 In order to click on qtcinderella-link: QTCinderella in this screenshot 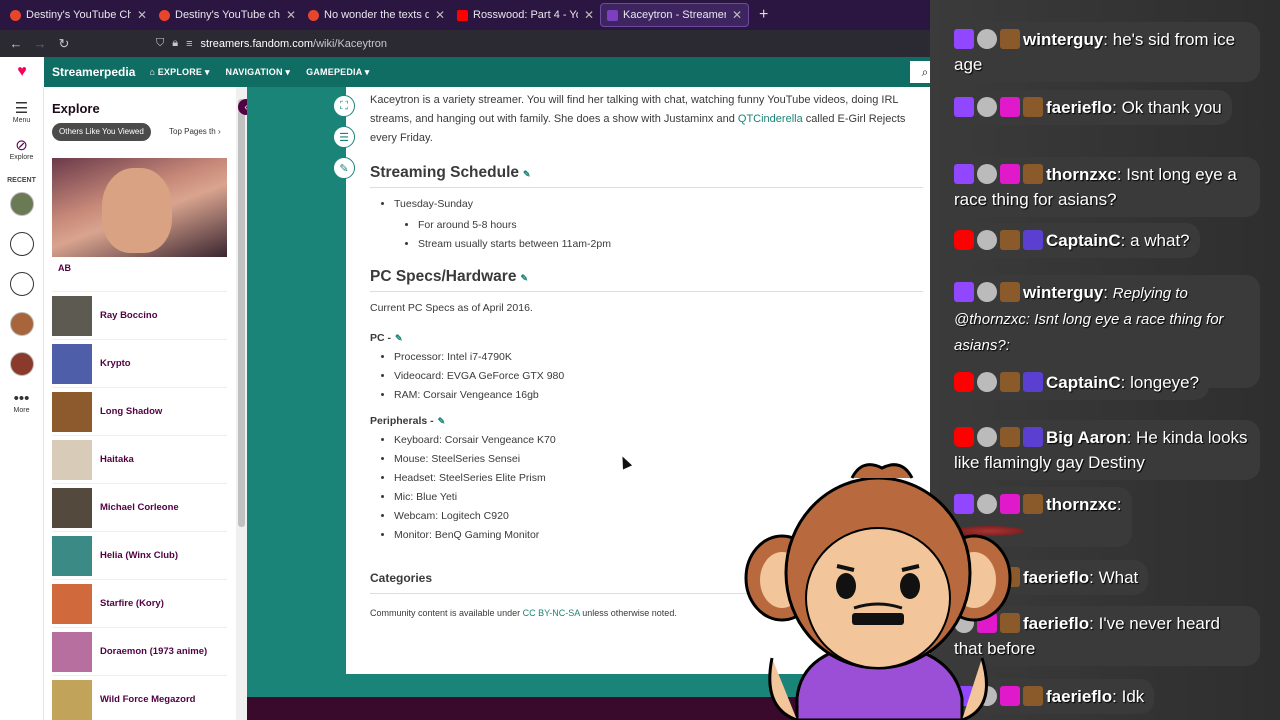, I will do `click(770, 119)`.